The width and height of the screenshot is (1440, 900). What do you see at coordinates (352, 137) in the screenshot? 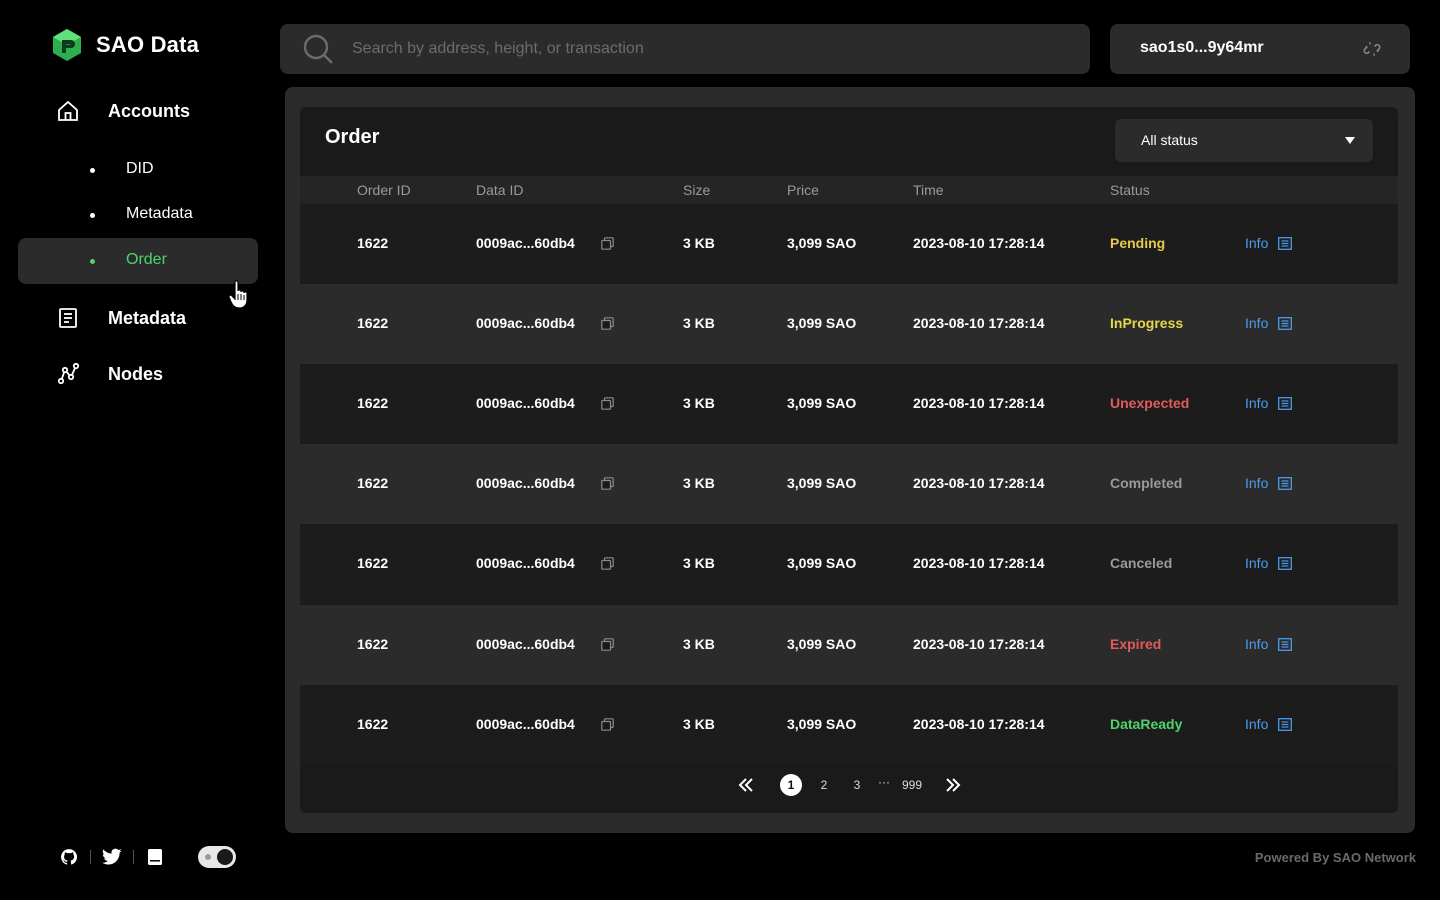
I see `page-title: Order` at bounding box center [352, 137].